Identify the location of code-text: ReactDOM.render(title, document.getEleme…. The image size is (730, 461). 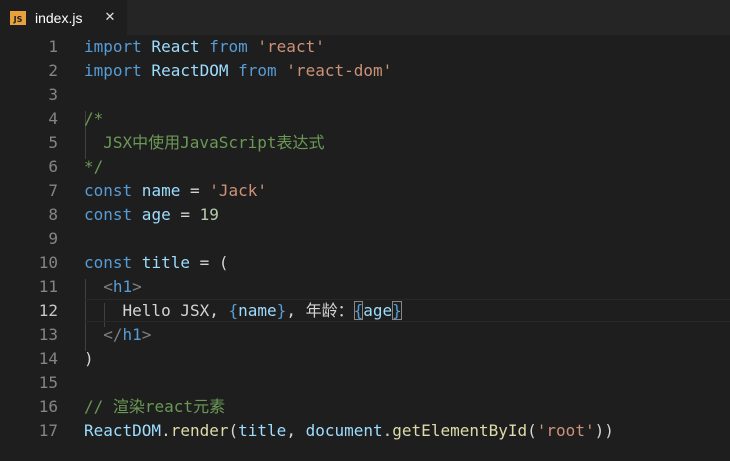
(349, 431).